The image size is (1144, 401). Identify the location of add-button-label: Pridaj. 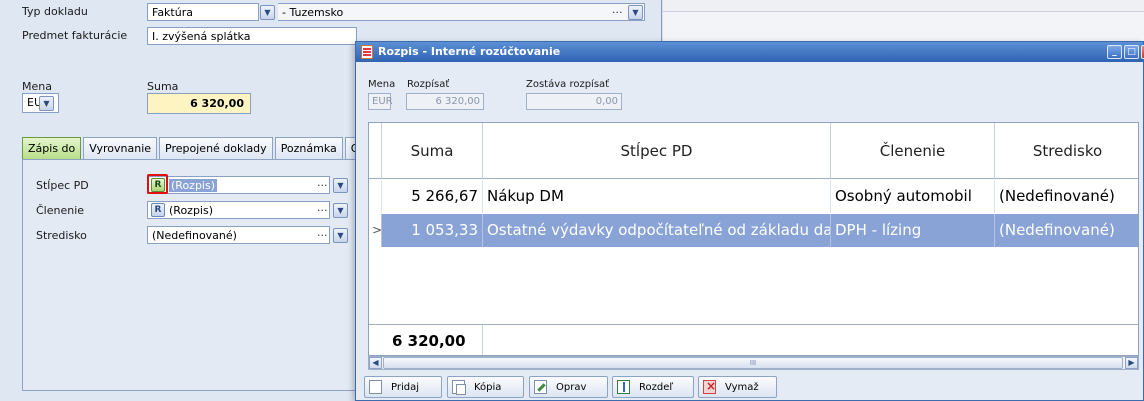
(405, 387).